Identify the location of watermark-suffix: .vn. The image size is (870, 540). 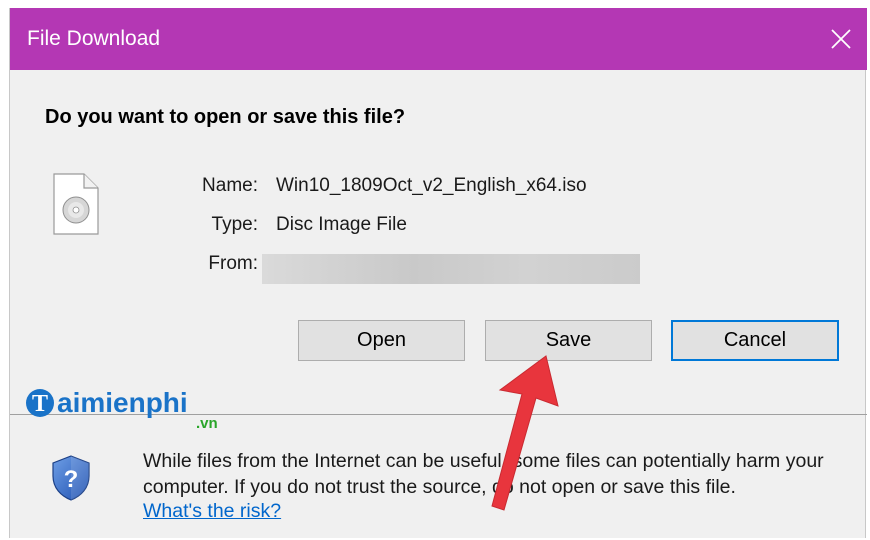
(207, 423).